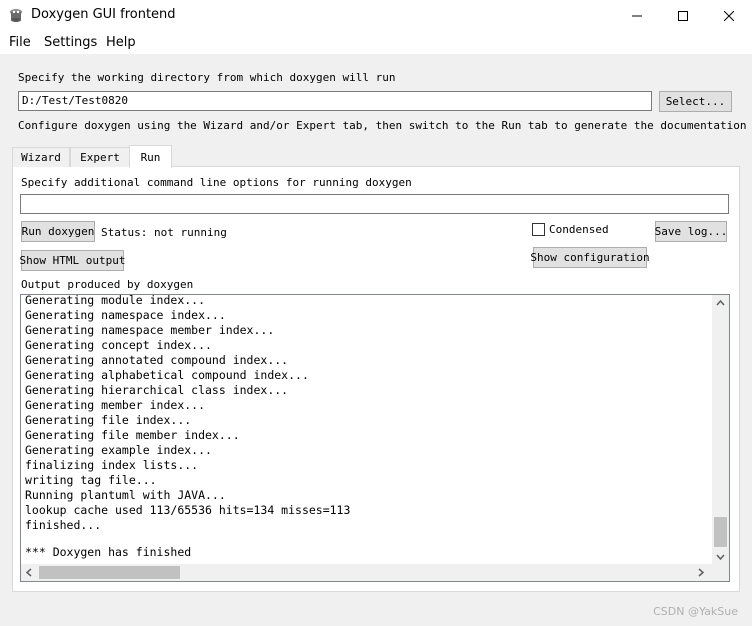  I want to click on vertical-scrollbar, so click(720, 430).